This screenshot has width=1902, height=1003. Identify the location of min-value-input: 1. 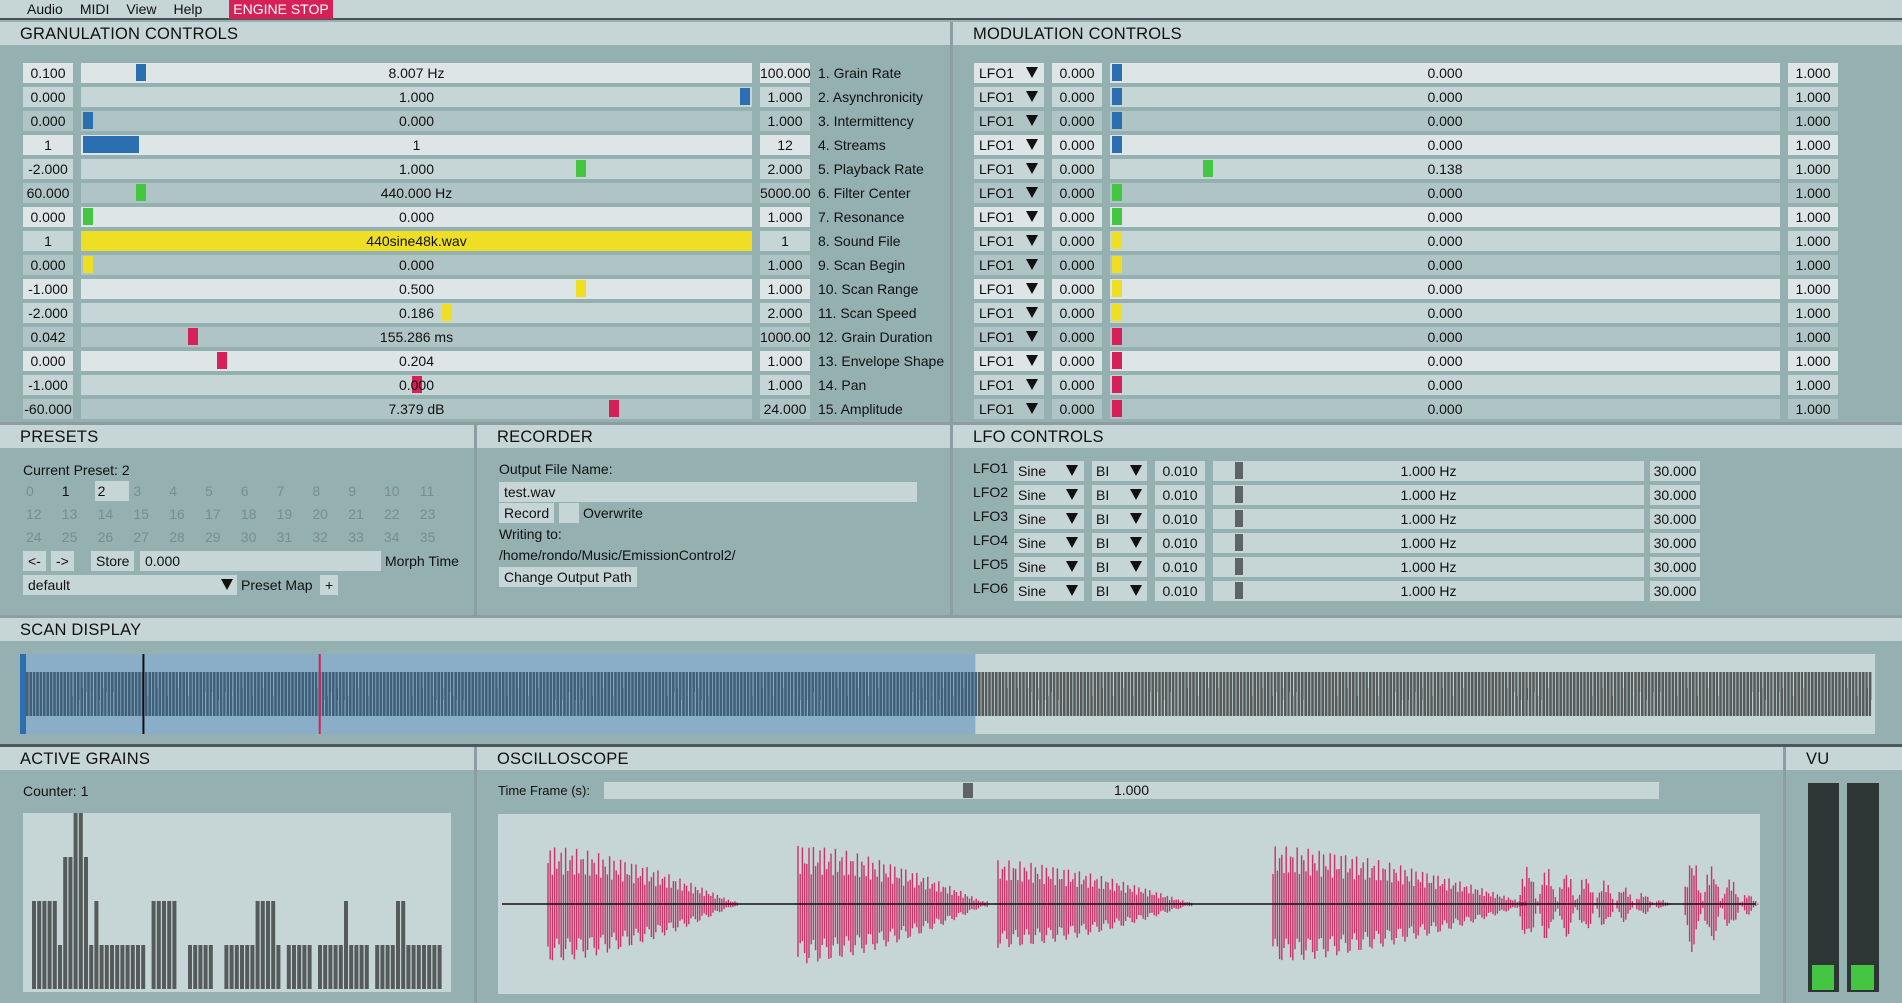
(48, 145).